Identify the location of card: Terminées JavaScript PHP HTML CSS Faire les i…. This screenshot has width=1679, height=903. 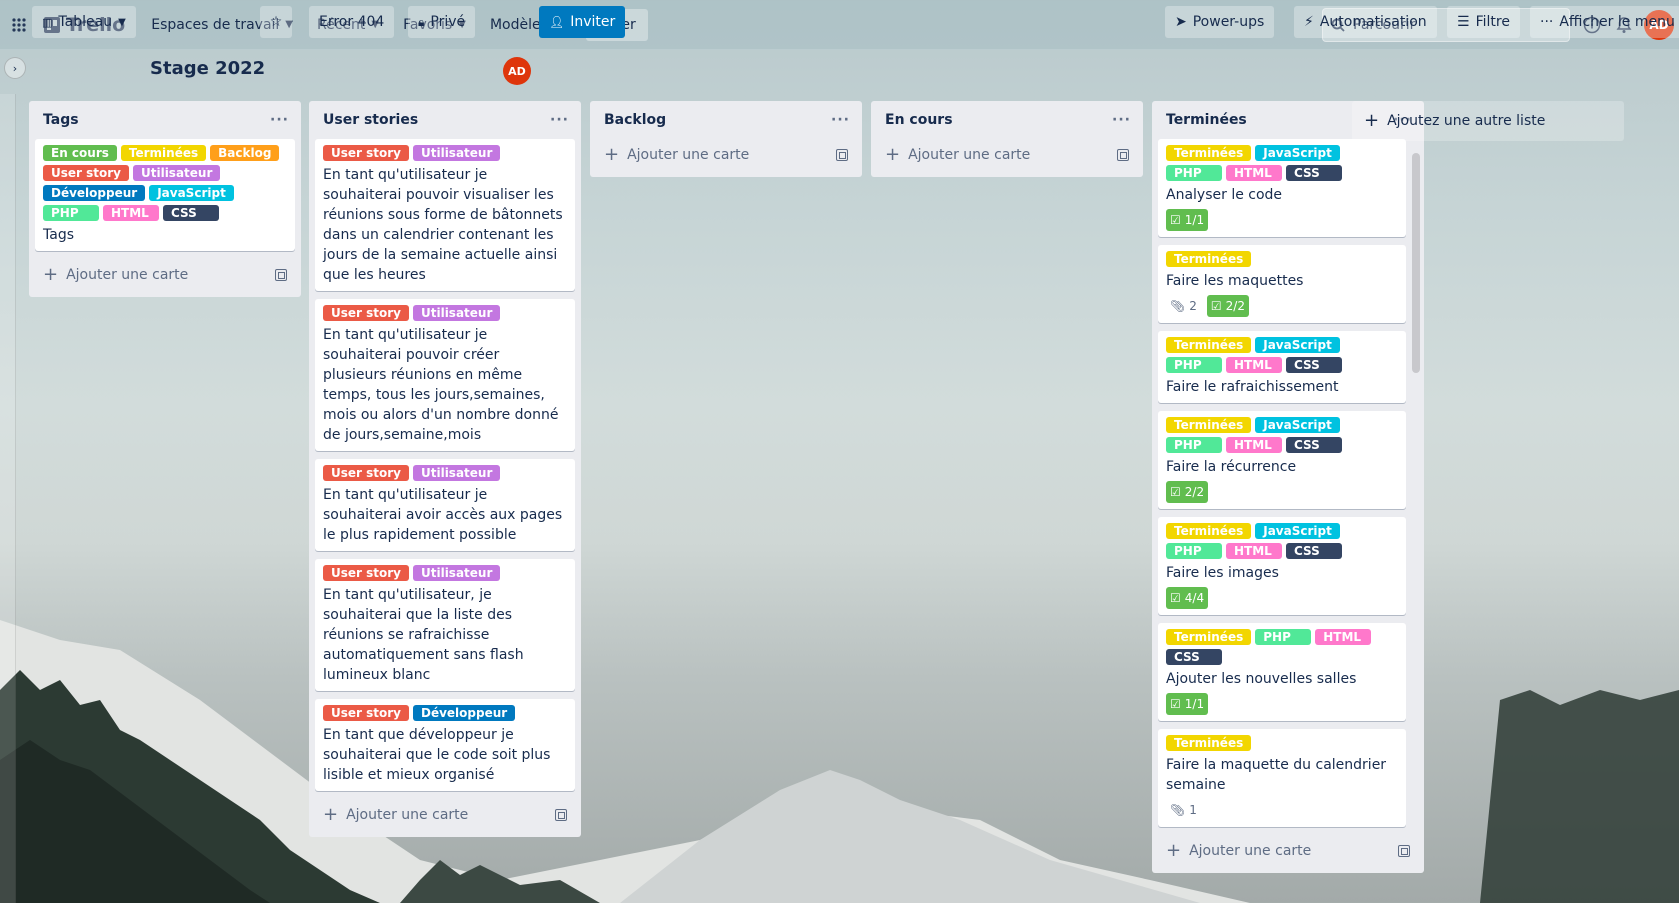
(1282, 566).